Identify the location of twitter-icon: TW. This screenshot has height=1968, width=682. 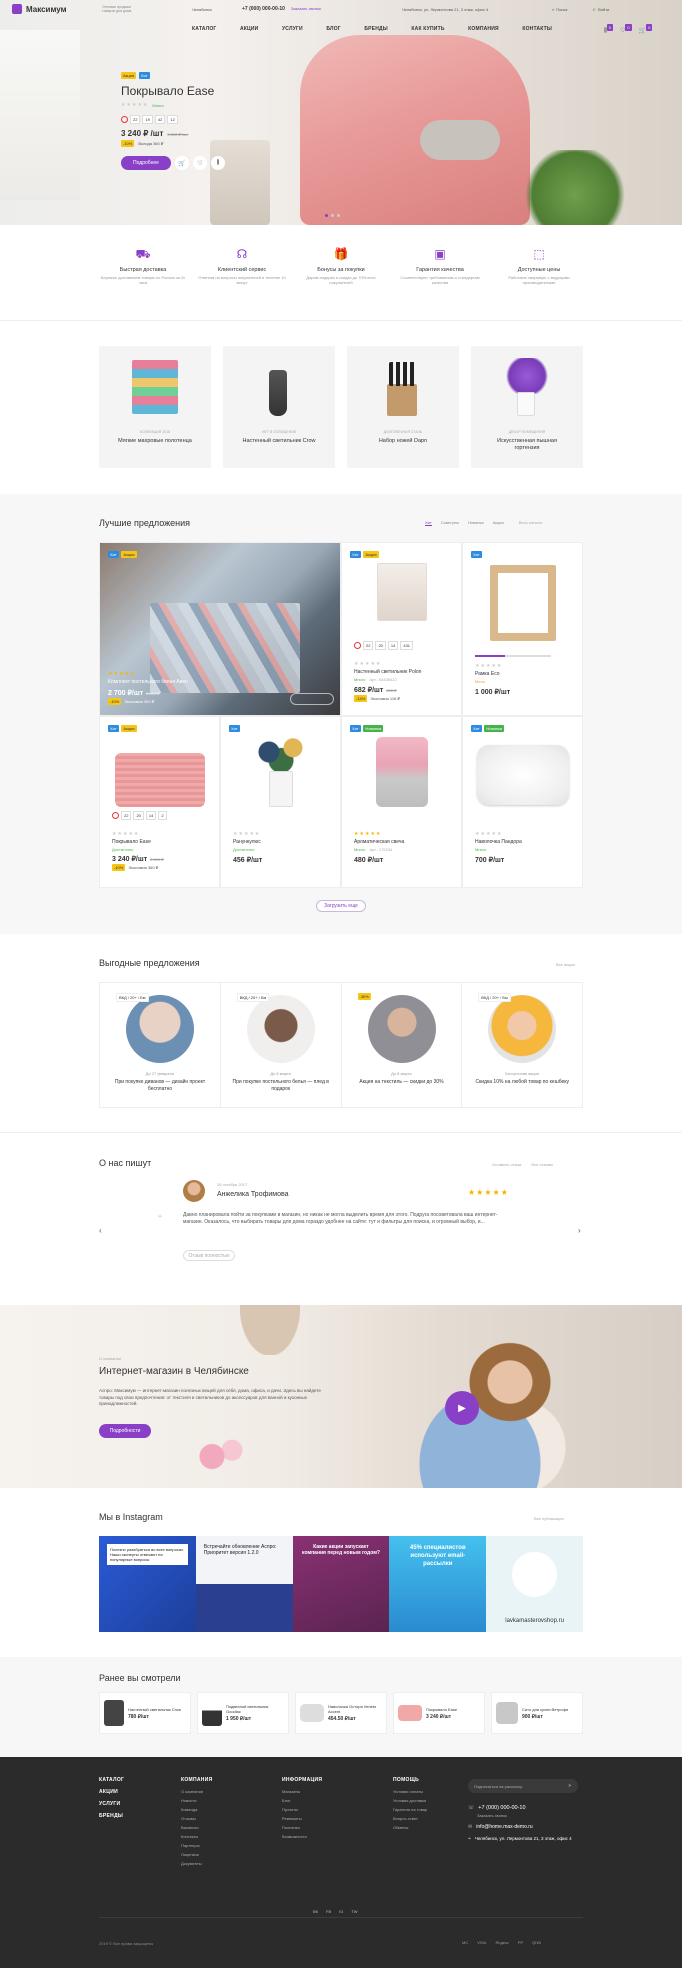
(354, 1911).